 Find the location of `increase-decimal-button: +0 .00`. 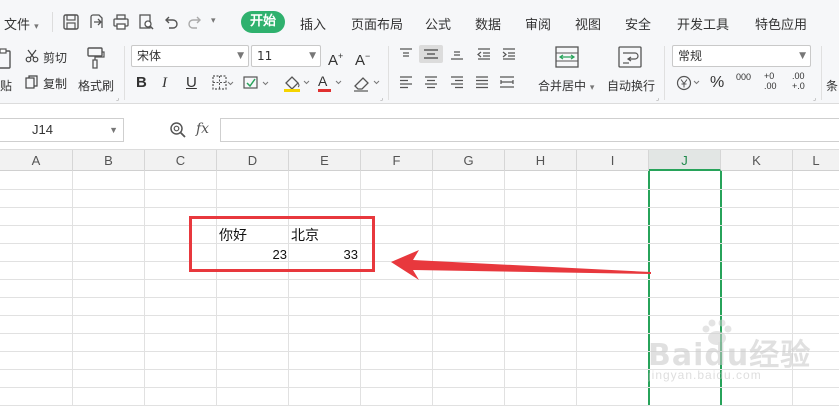

increase-decimal-button: +0 .00 is located at coordinates (773, 81).